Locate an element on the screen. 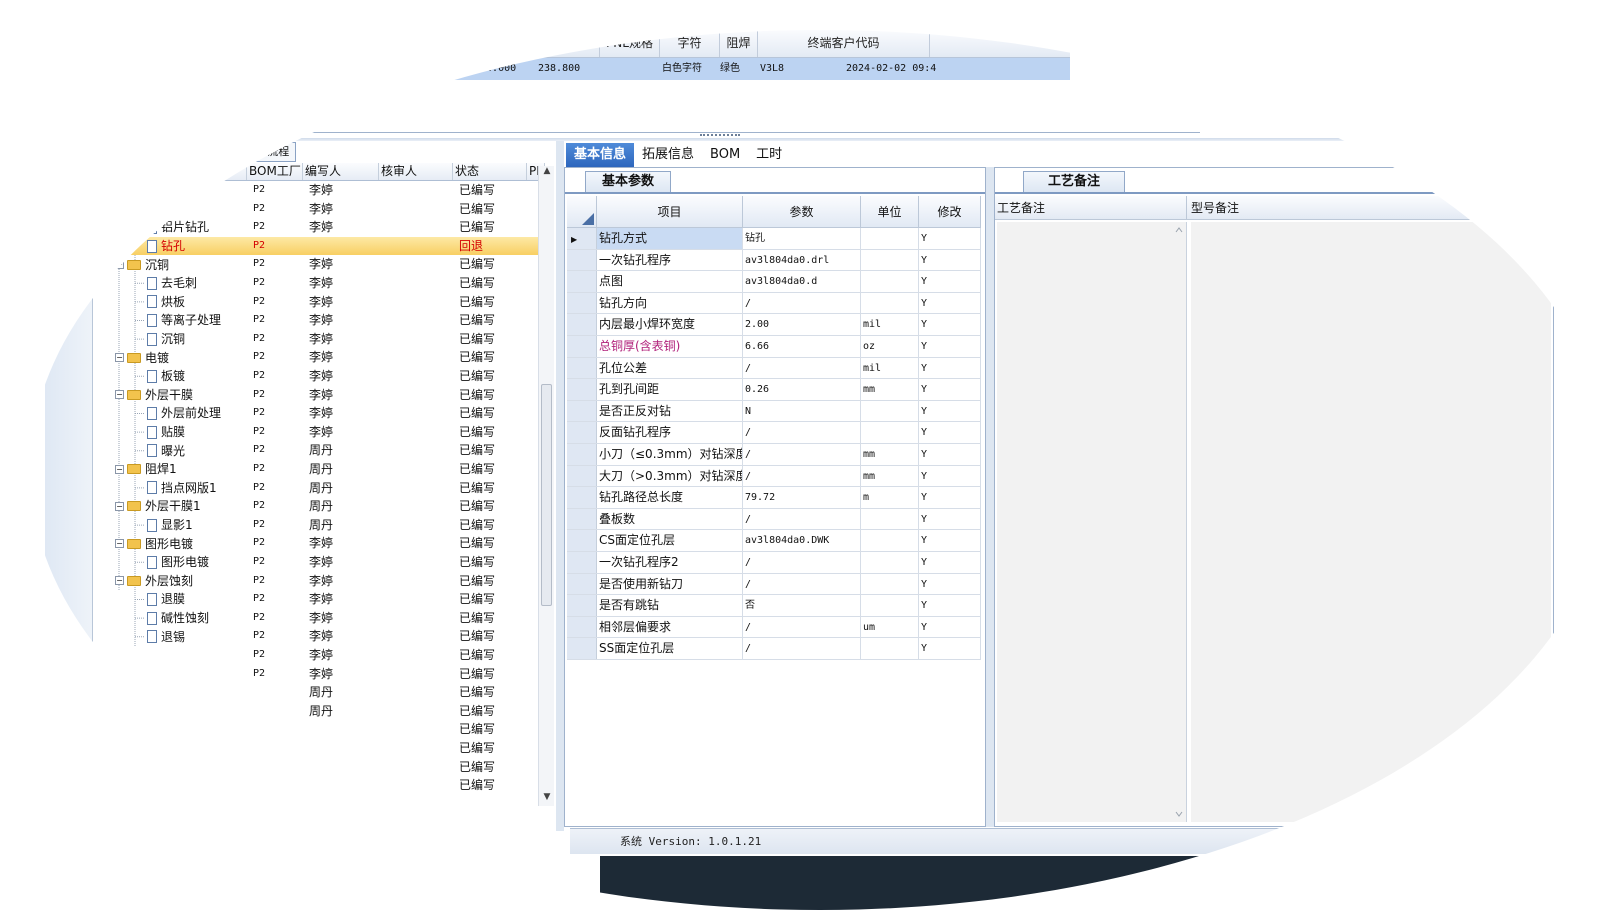 The height and width of the screenshot is (916, 1602). tree-row: 烘板 P2 李婷 已编写 is located at coordinates (320, 302).